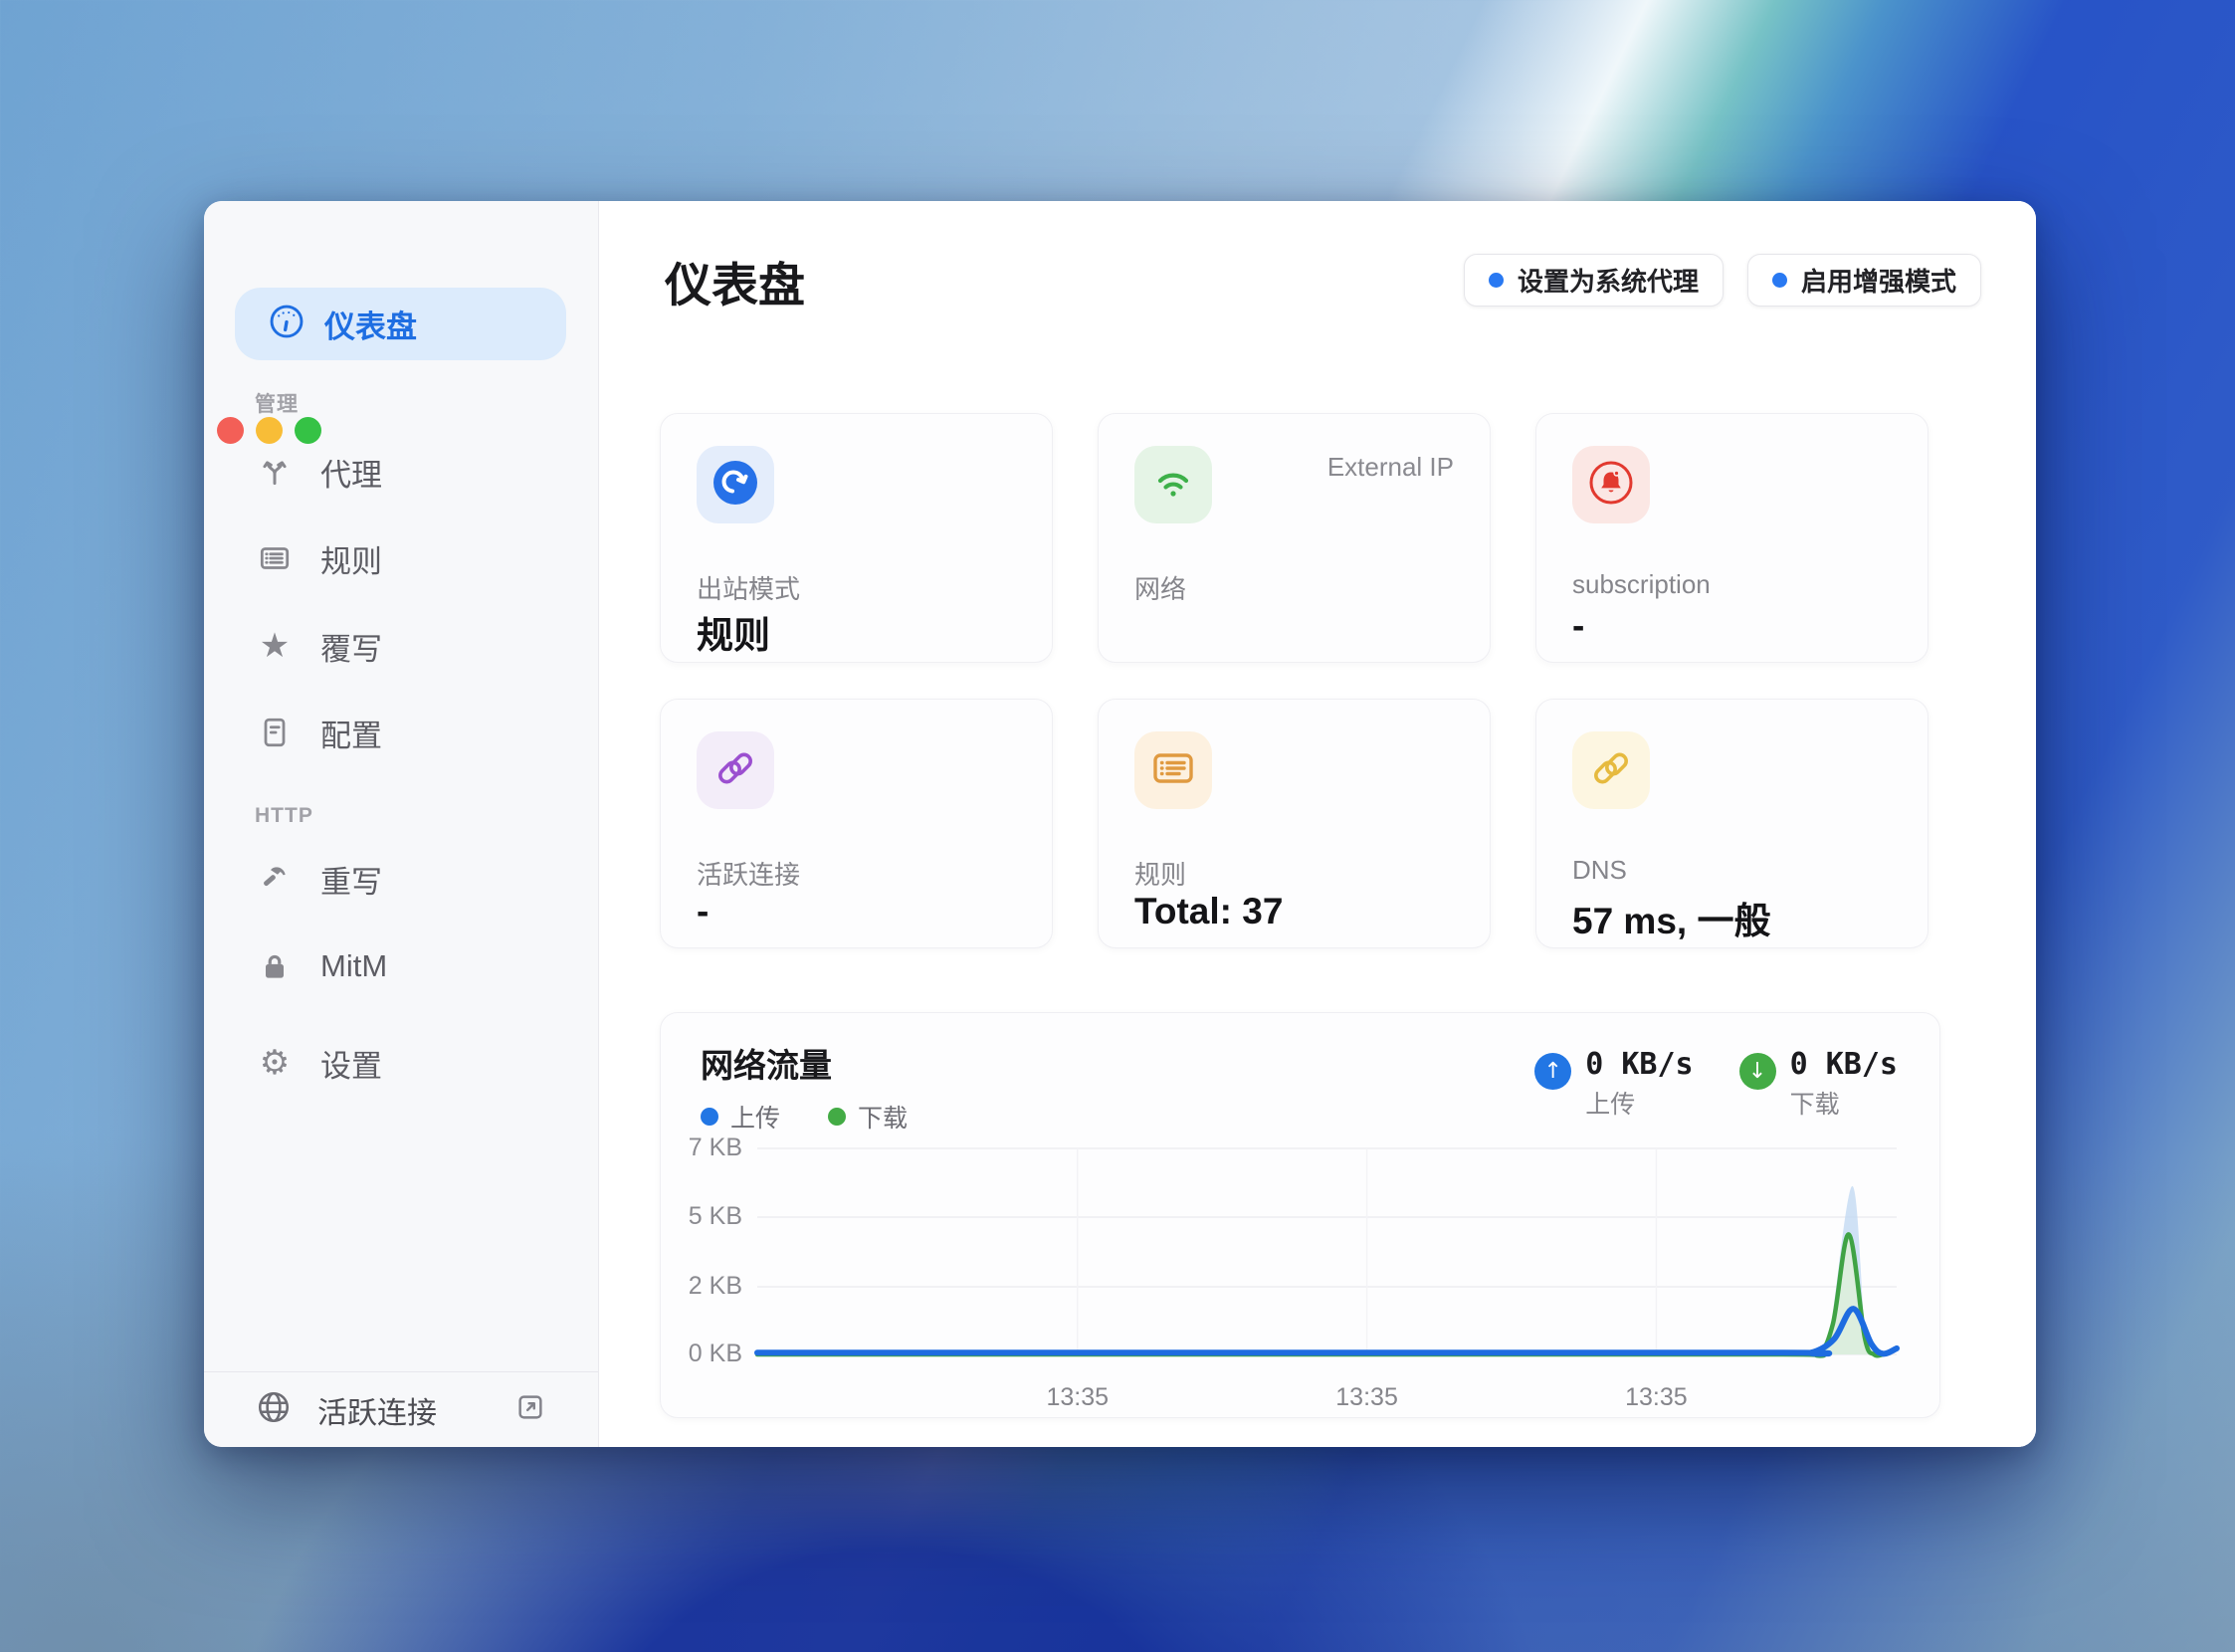 This screenshot has width=2235, height=1652. What do you see at coordinates (1553, 1071) in the screenshot?
I see `upload-arrow-icon: ↑` at bounding box center [1553, 1071].